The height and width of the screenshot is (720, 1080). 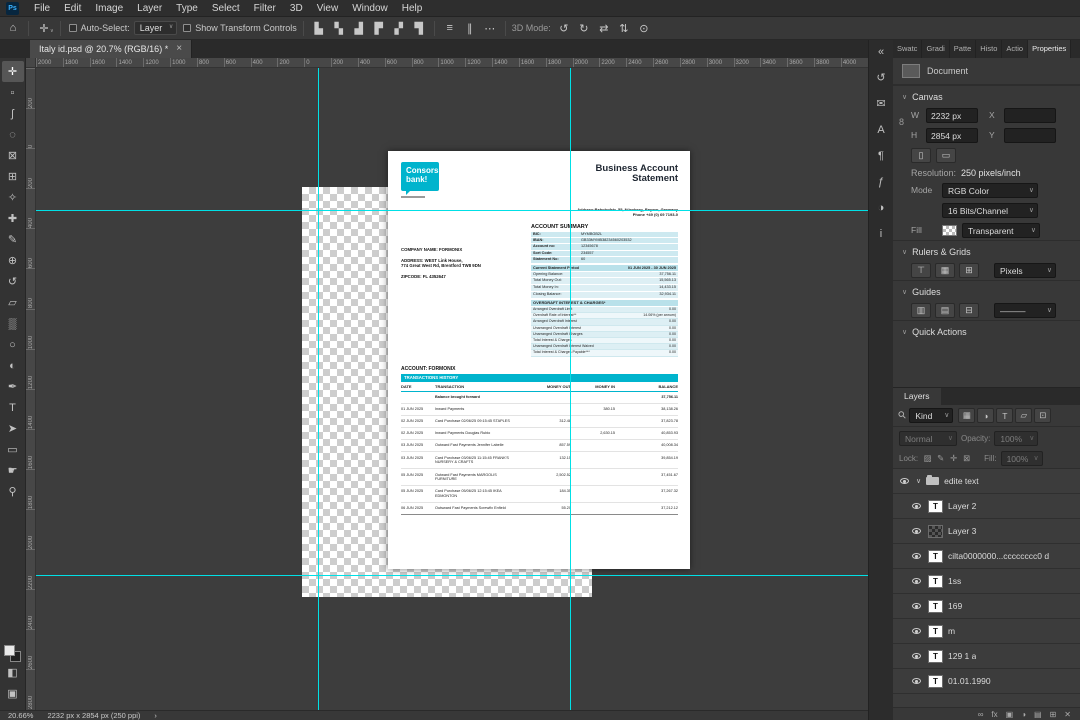 What do you see at coordinates (399, 28) in the screenshot?
I see `align-vertical-centers-icon: ▞` at bounding box center [399, 28].